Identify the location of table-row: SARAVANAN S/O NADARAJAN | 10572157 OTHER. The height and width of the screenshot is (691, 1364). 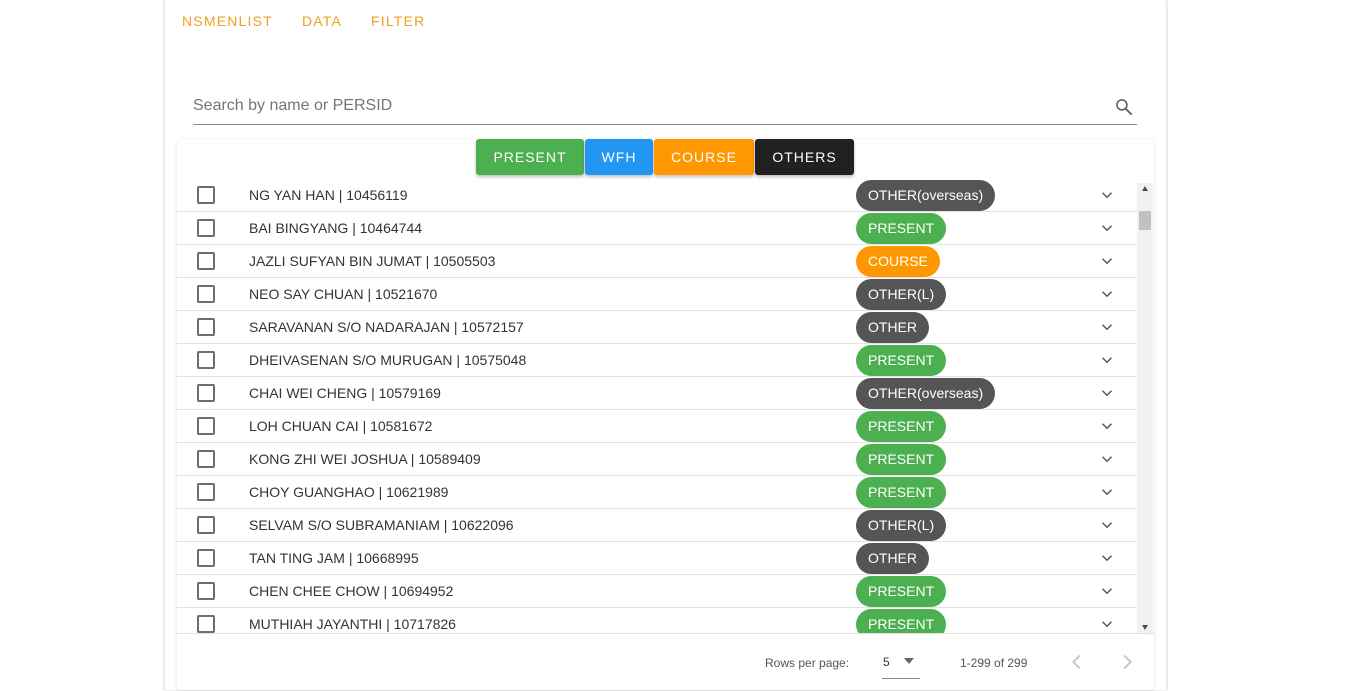
(657, 327).